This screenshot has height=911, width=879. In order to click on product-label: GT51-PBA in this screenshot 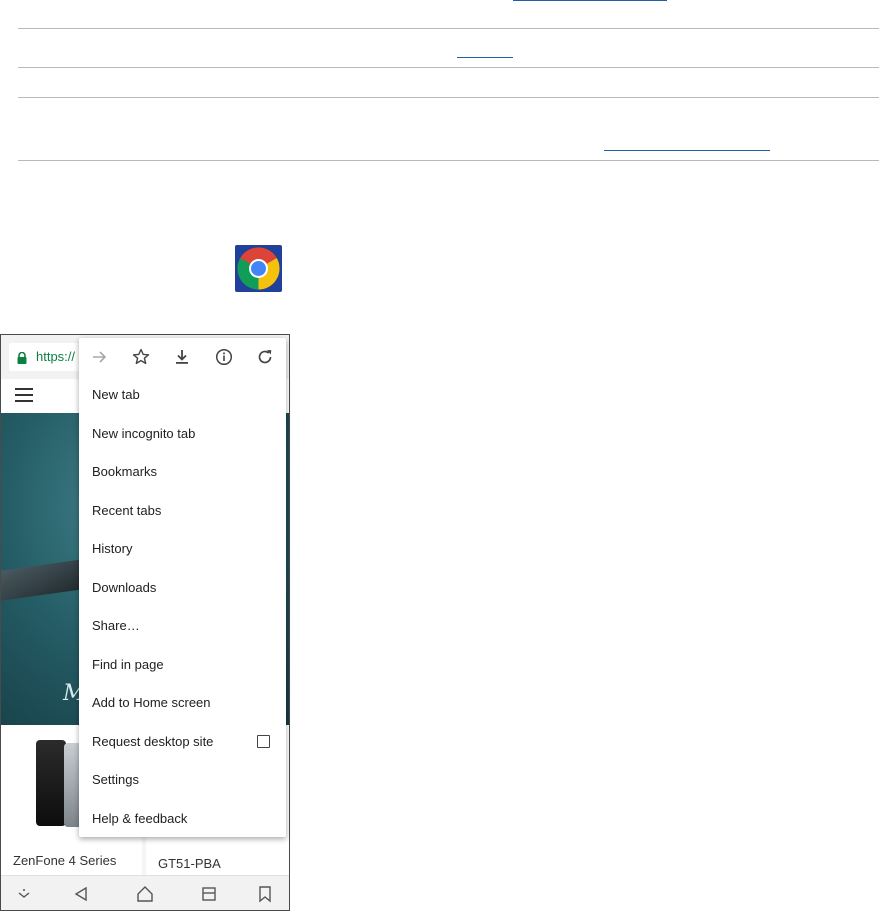, I will do `click(189, 863)`.